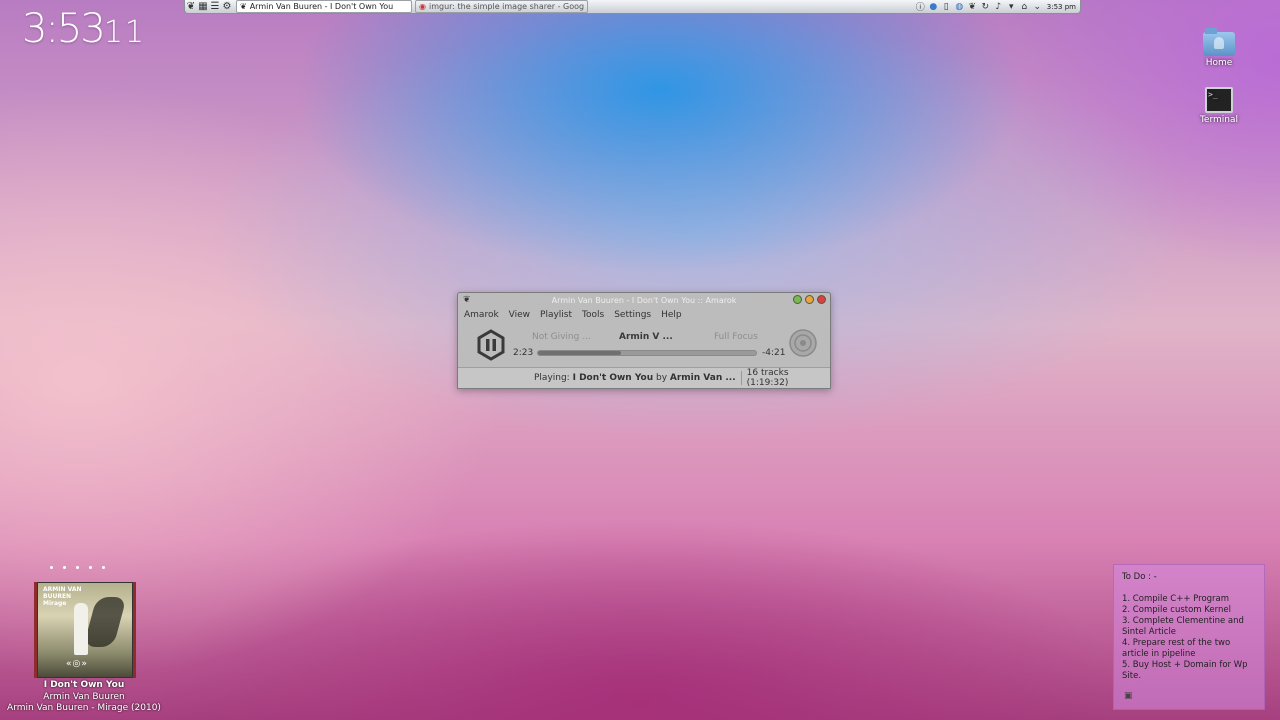 The width and height of the screenshot is (1280, 720). I want to click on note-item: 2. Compile custom Kernel, so click(1176, 610).